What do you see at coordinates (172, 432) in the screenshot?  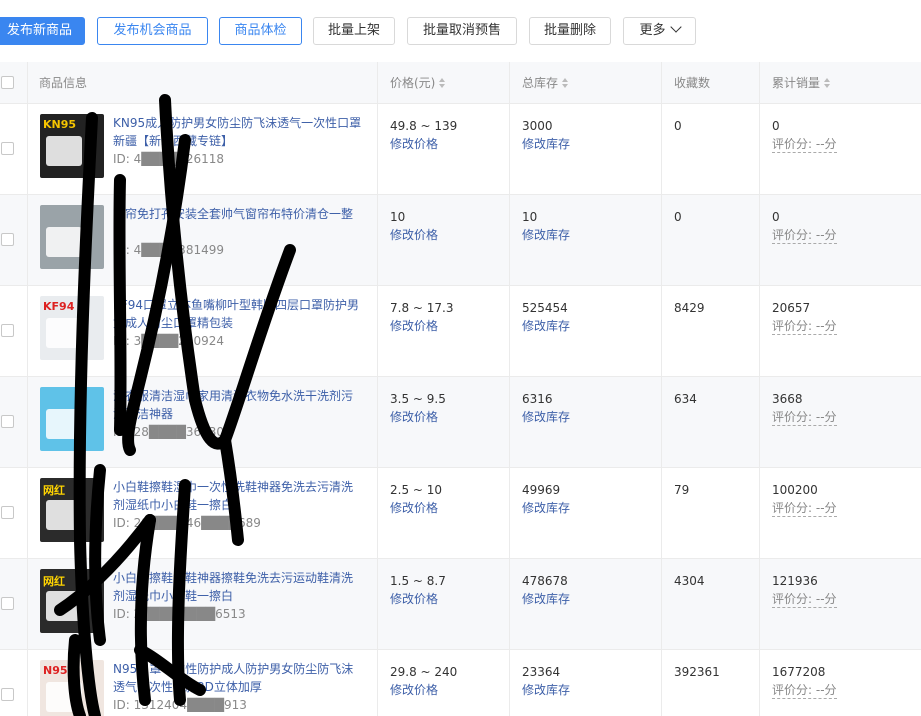 I see `product-id: ID: 28████367305` at bounding box center [172, 432].